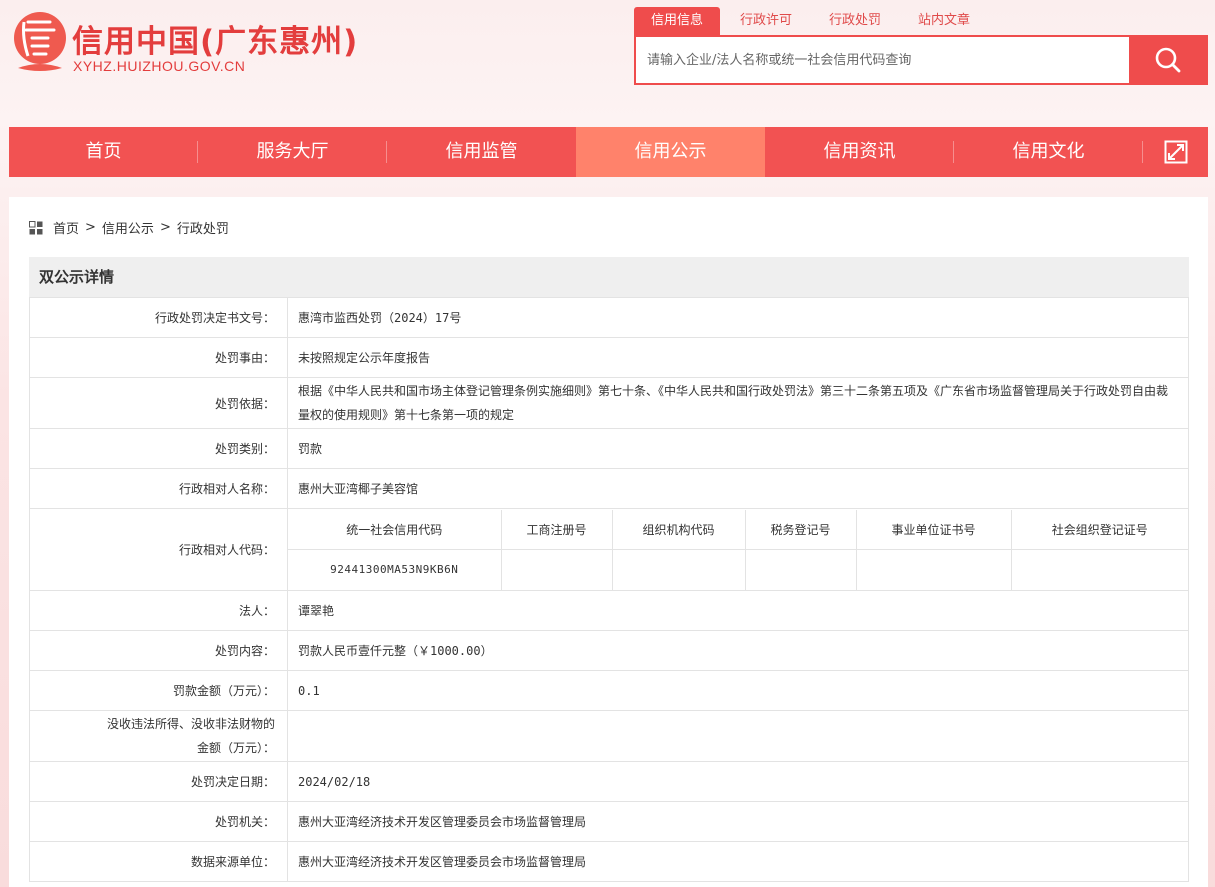 The image size is (1215, 887). I want to click on table-row: 处罚决定日期： 2024/02/18, so click(609, 781).